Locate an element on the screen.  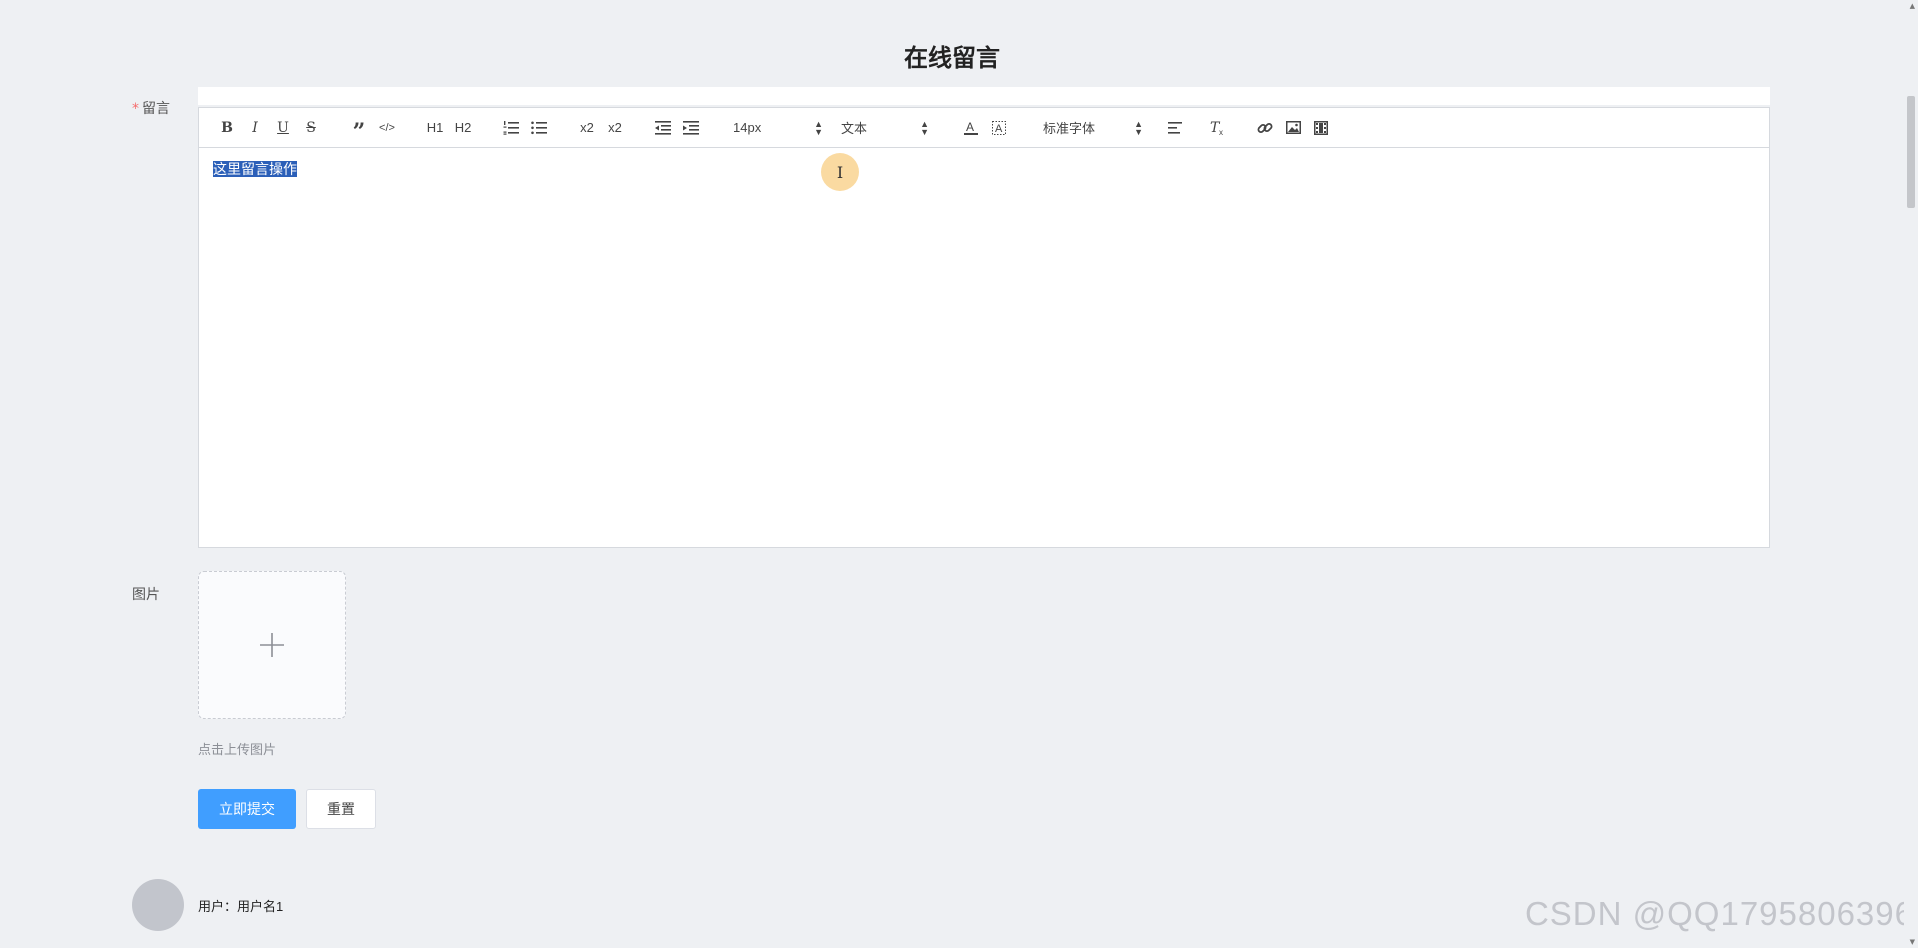
ordered-list-icon is located at coordinates (511, 128).